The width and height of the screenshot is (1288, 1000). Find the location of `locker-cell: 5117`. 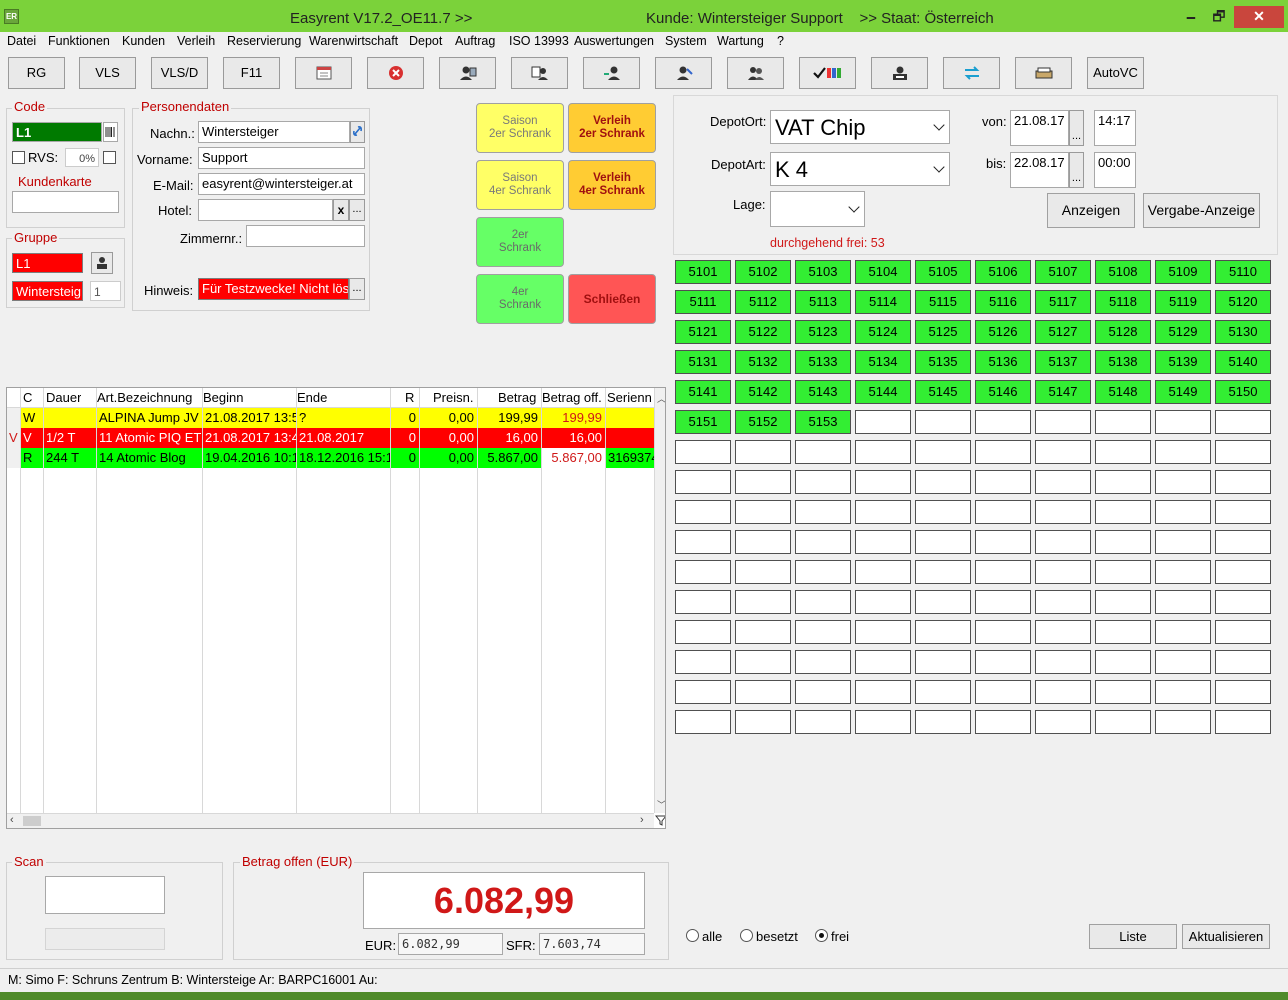

locker-cell: 5117 is located at coordinates (1063, 302).